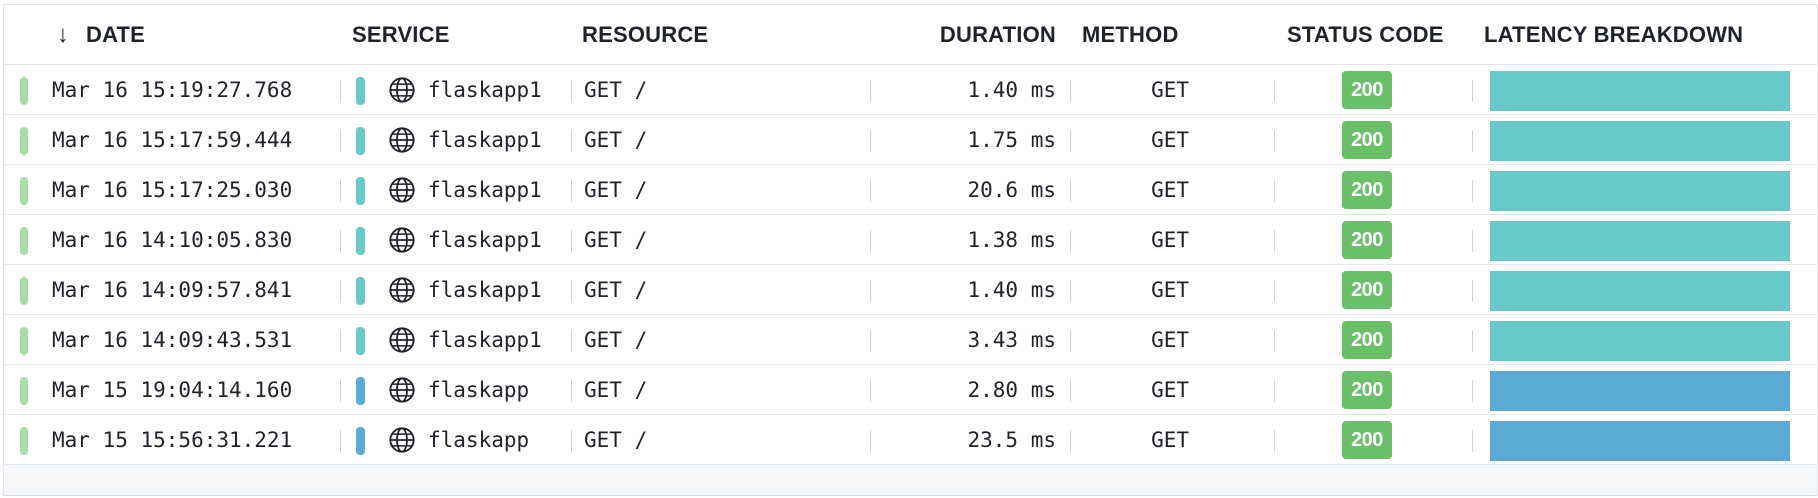 The height and width of the screenshot is (498, 1818). I want to click on column-header-method-label: METHOD, so click(1130, 34).